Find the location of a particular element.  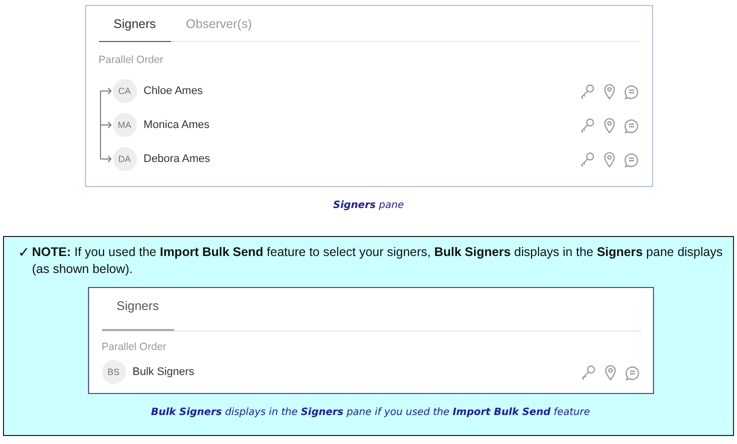

avatar: MA is located at coordinates (124, 125).